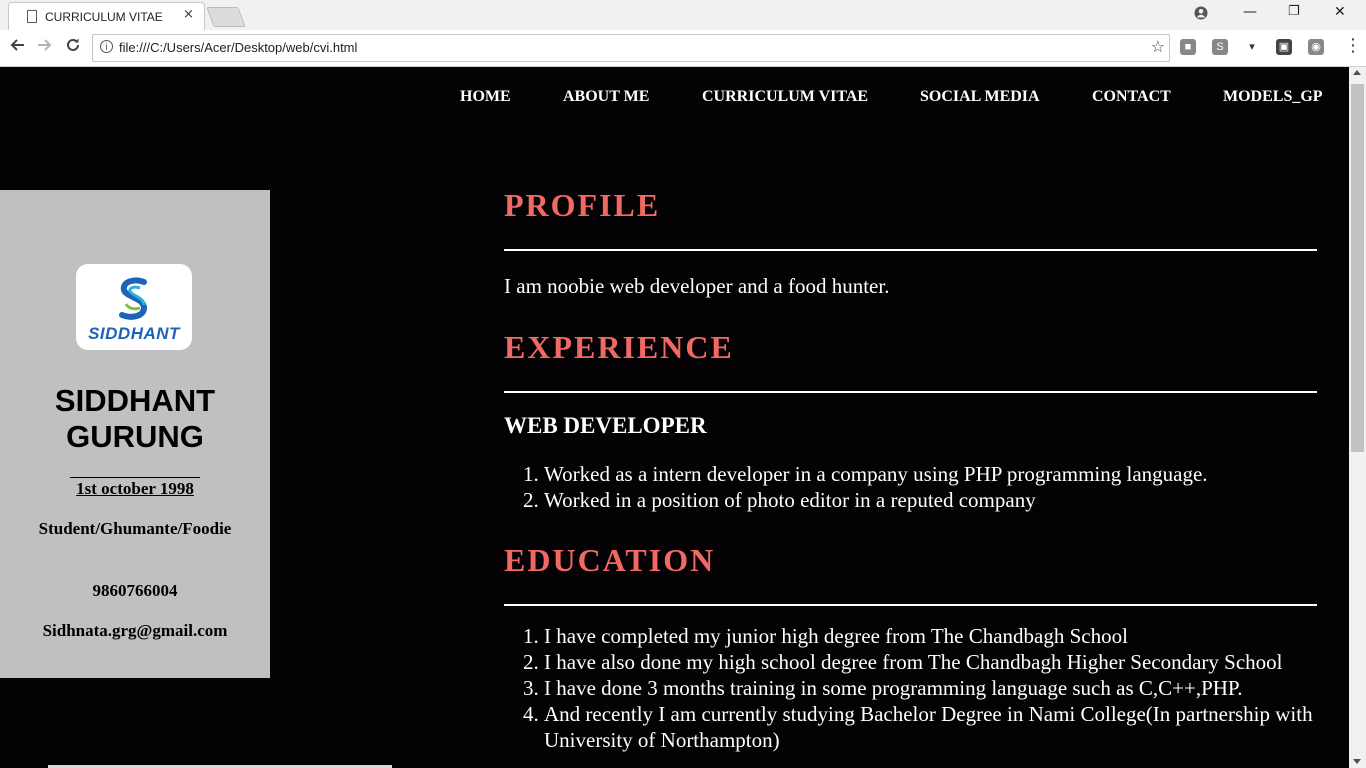 Image resolution: width=1366 pixels, height=768 pixels. What do you see at coordinates (1316, 47) in the screenshot?
I see `camera-icon: ◉` at bounding box center [1316, 47].